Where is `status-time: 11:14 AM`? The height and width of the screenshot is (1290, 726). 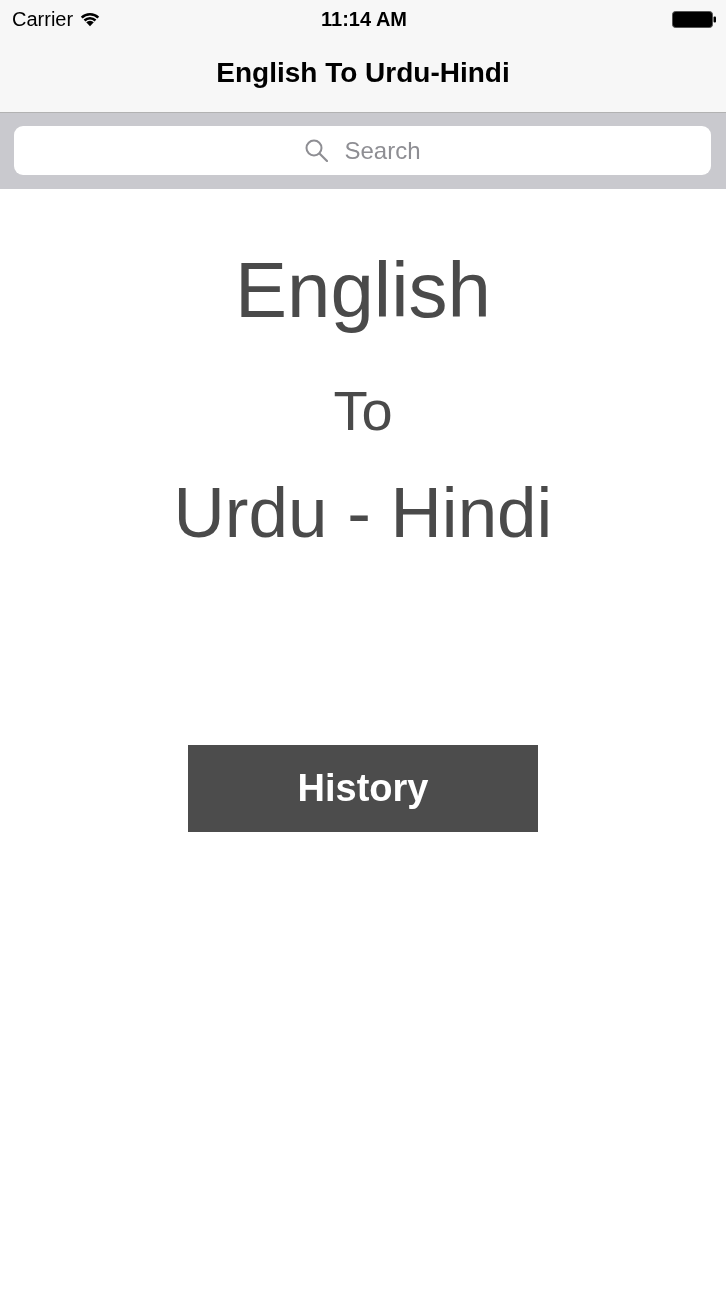
status-time: 11:14 AM is located at coordinates (364, 19).